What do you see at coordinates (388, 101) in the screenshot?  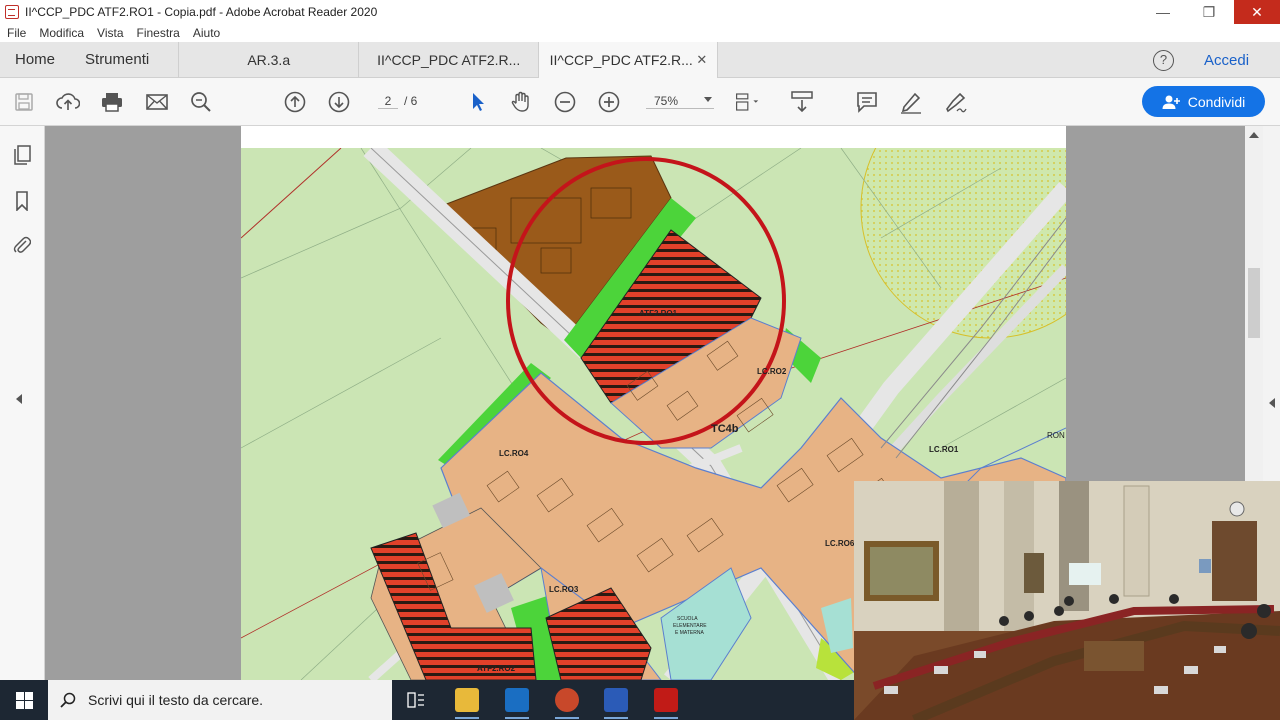 I see `page-number-input: 2` at bounding box center [388, 101].